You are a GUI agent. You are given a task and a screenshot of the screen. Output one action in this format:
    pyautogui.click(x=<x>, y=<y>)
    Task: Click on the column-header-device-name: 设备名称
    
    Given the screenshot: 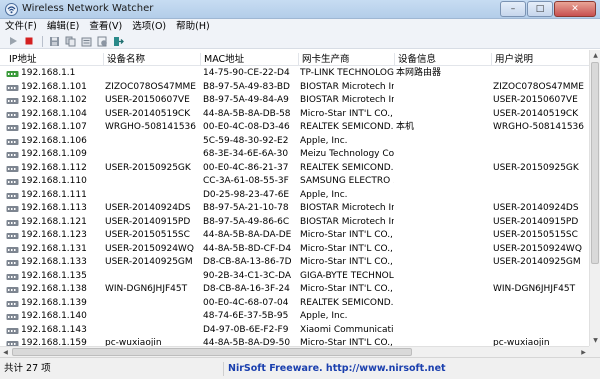 What is the action you would take?
    pyautogui.click(x=152, y=59)
    